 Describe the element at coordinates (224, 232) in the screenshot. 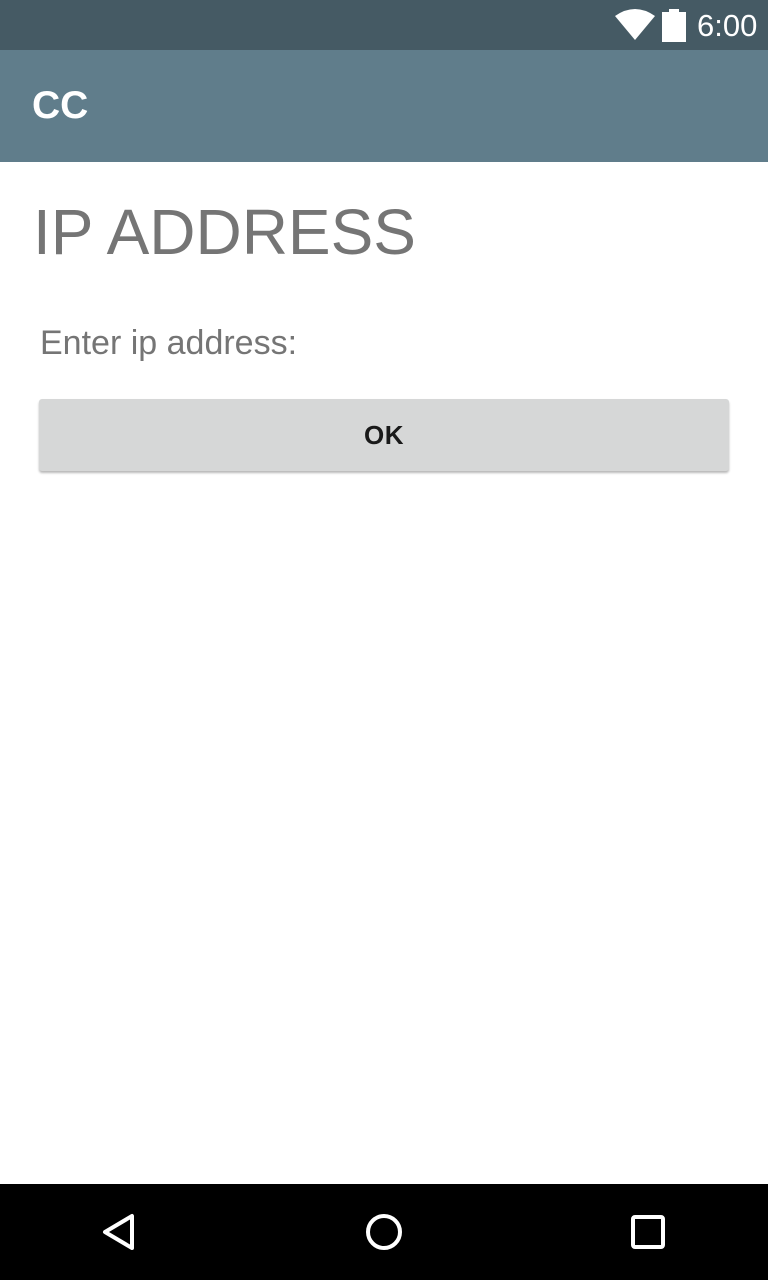

I see `page-heading: IP ADDRESS` at that location.